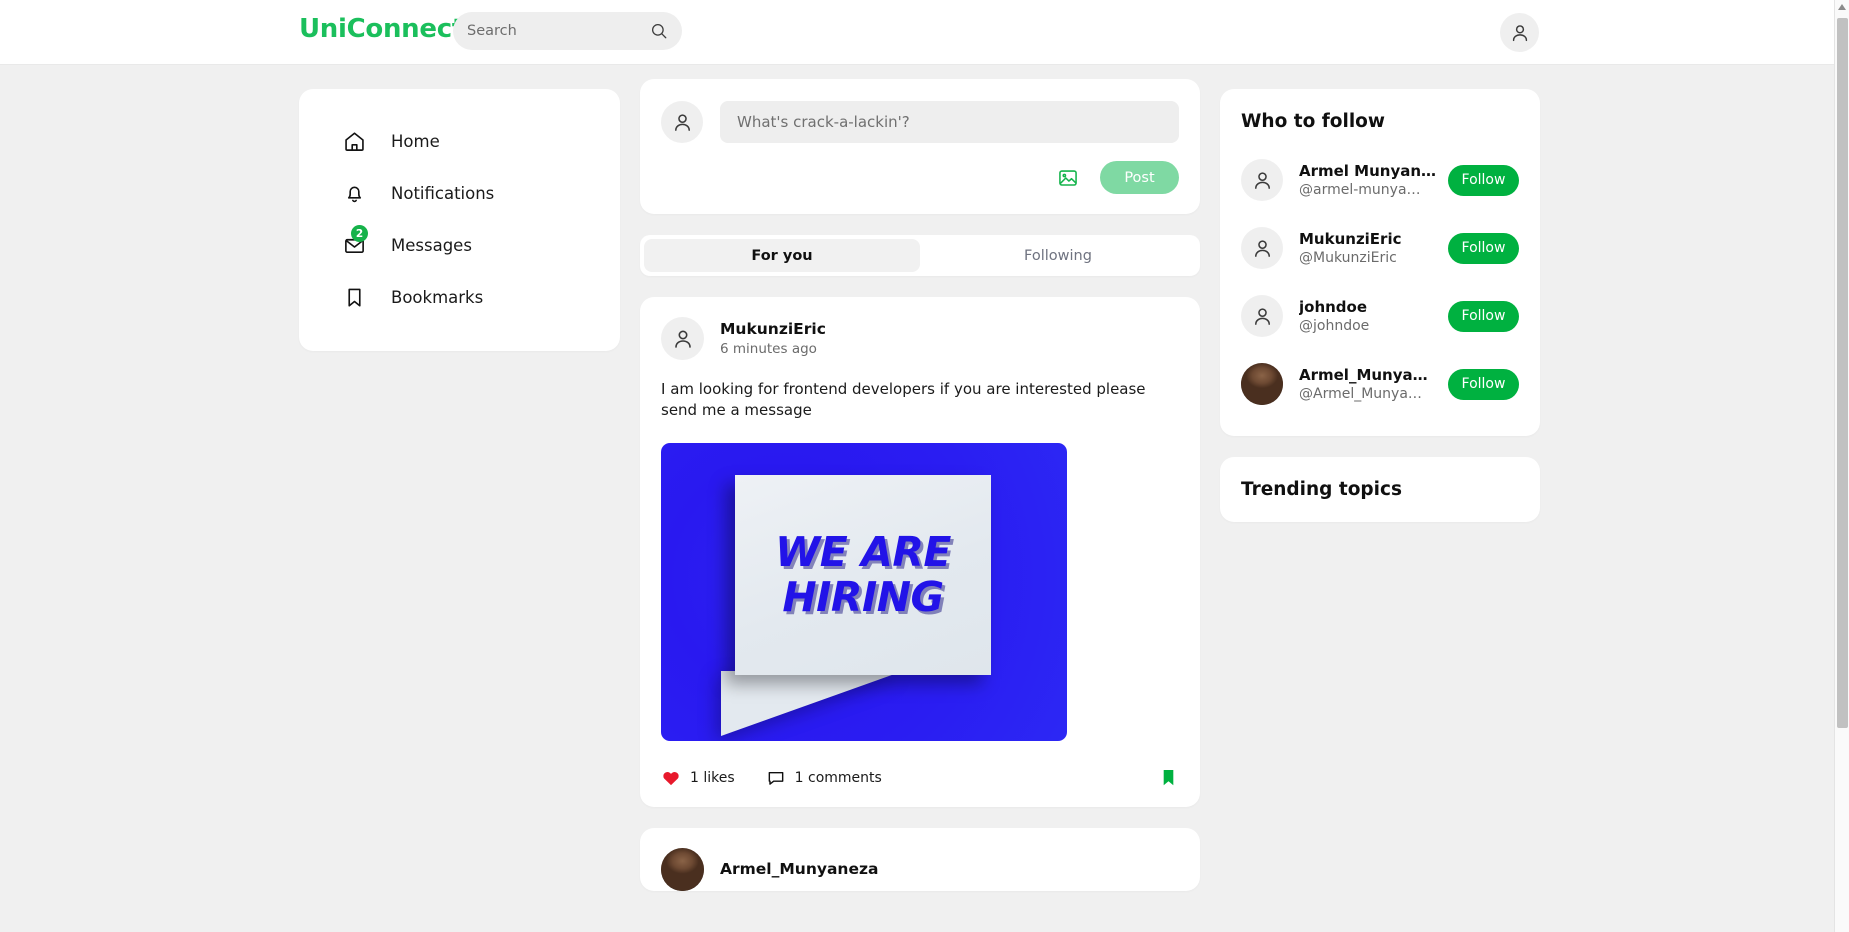 The image size is (1849, 932). I want to click on scrollbar-thumb, so click(1842, 373).